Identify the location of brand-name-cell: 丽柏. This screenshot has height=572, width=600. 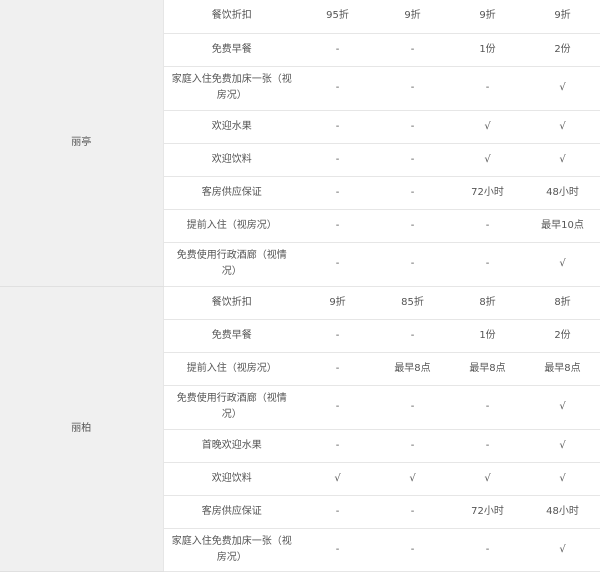
(82, 428).